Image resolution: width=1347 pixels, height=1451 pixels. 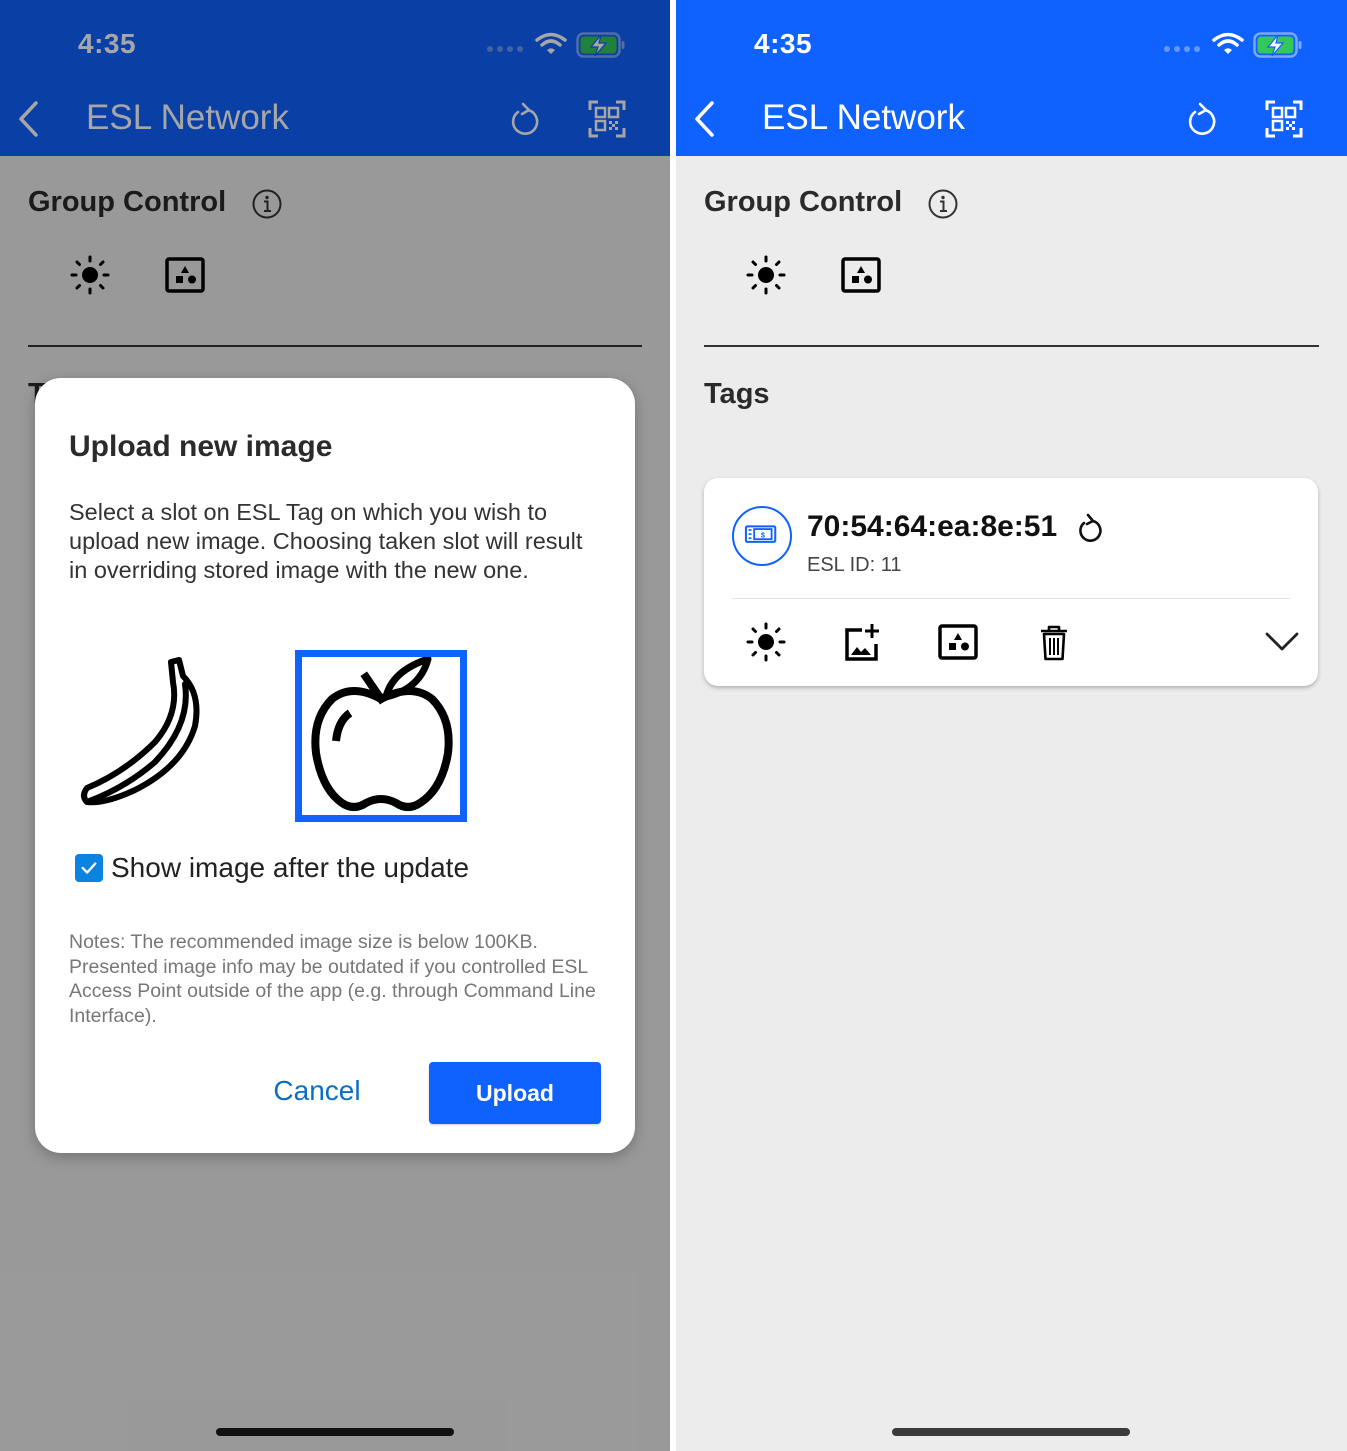 I want to click on price-tag-icon: $, so click(x=760, y=534).